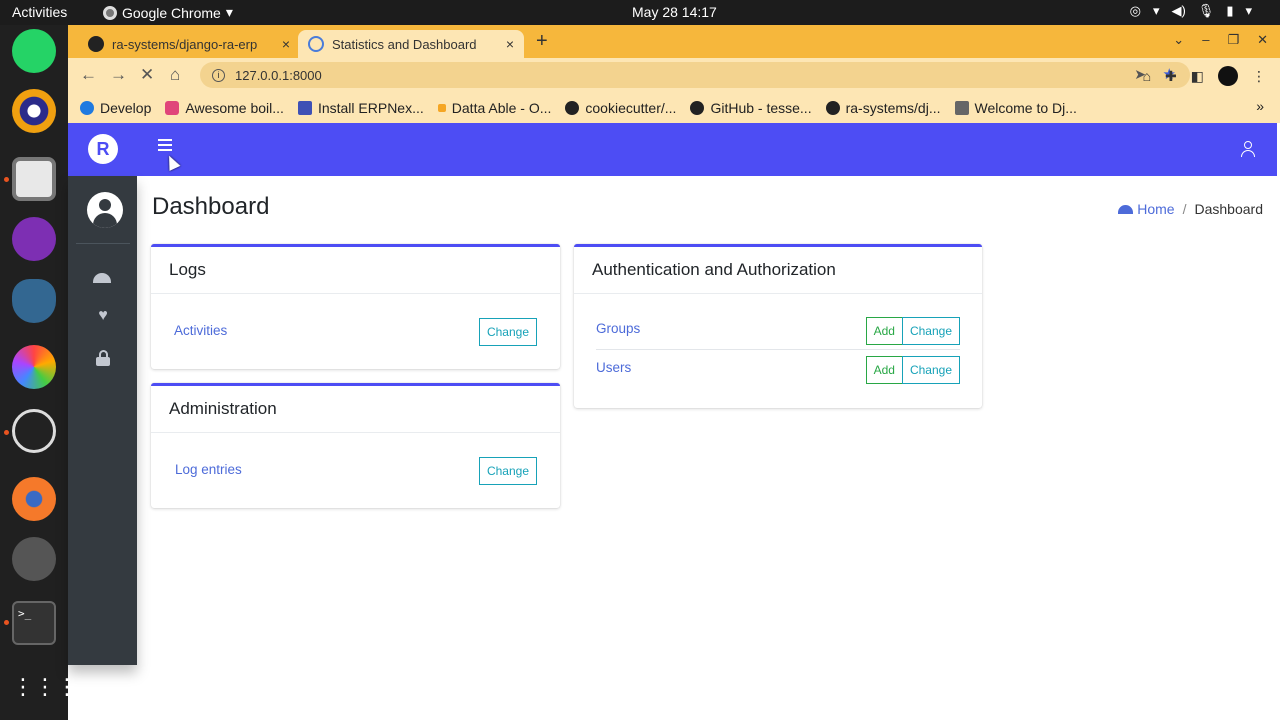 This screenshot has height=720, width=1280. What do you see at coordinates (102, 420) in the screenshot?
I see `sidebar: ♥` at bounding box center [102, 420].